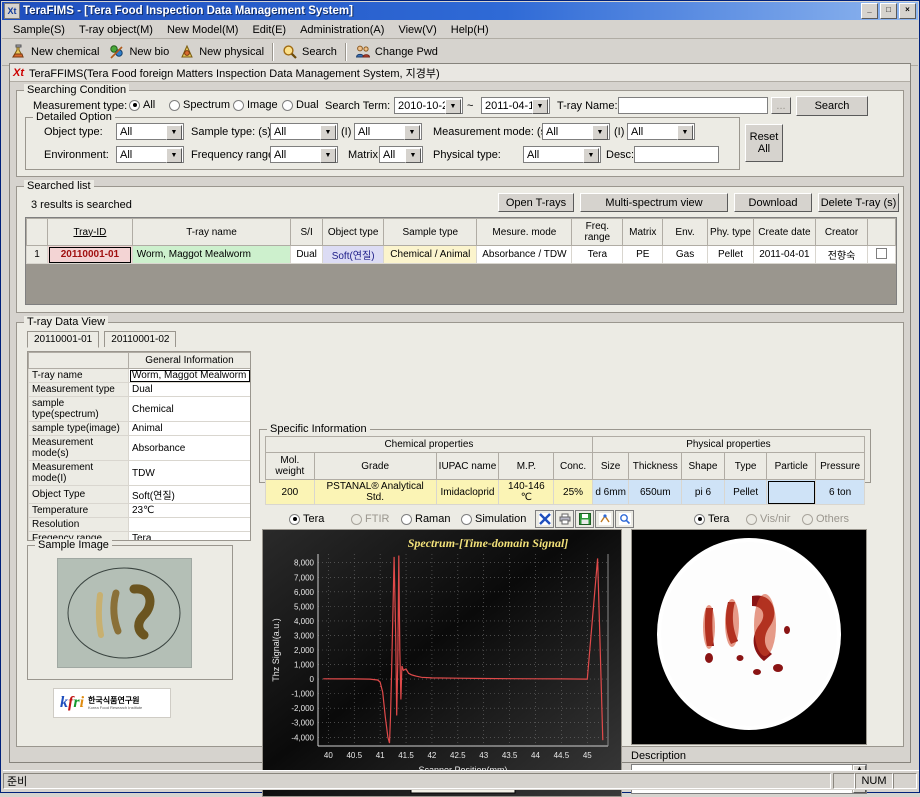 The width and height of the screenshot is (920, 797). I want to click on fullscreen-icon, so click(544, 519).